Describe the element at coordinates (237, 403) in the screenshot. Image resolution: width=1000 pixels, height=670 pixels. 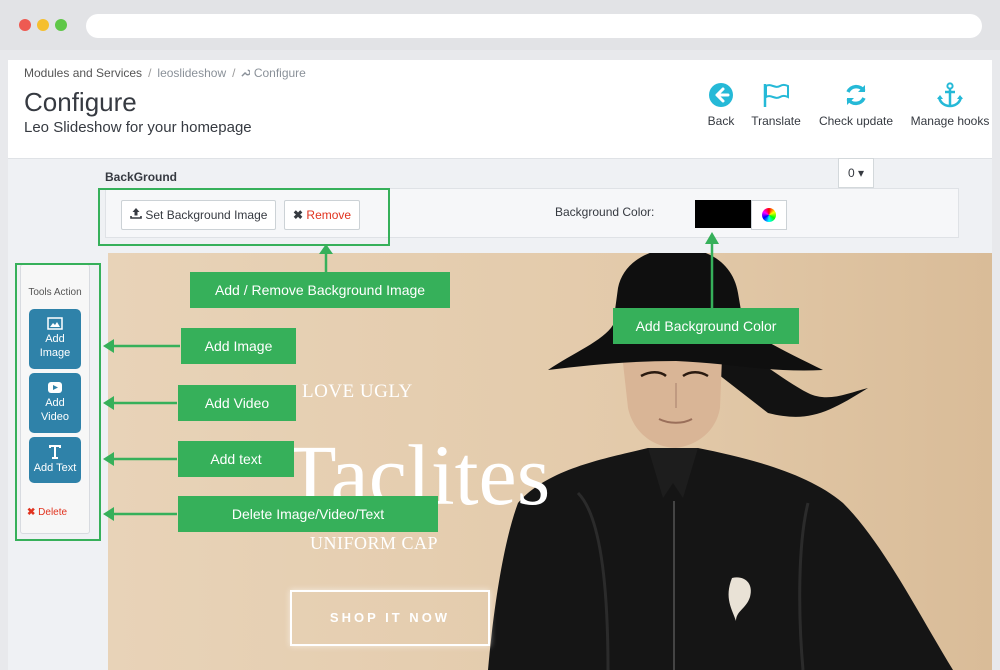
I see `callout-add-video: Add Video` at that location.